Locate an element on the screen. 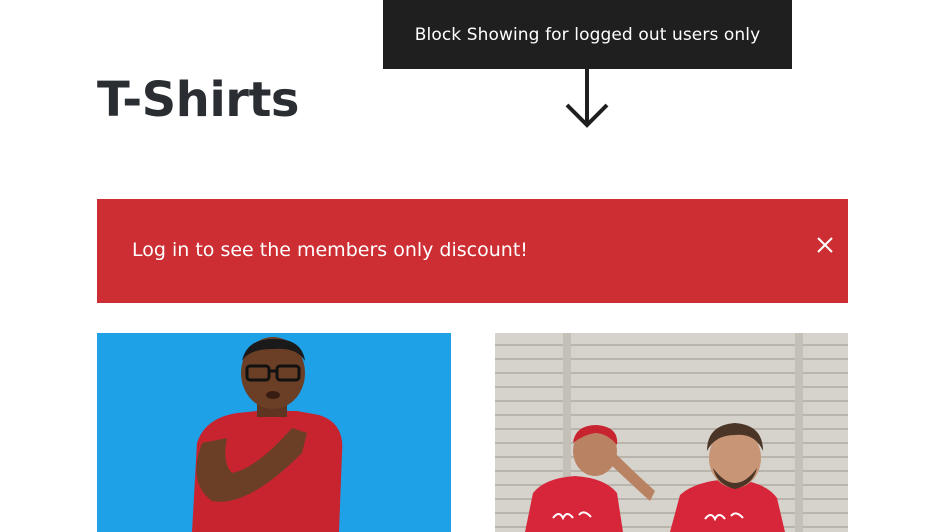 The image size is (937, 532). couple-photo-illustration is located at coordinates (671, 432).